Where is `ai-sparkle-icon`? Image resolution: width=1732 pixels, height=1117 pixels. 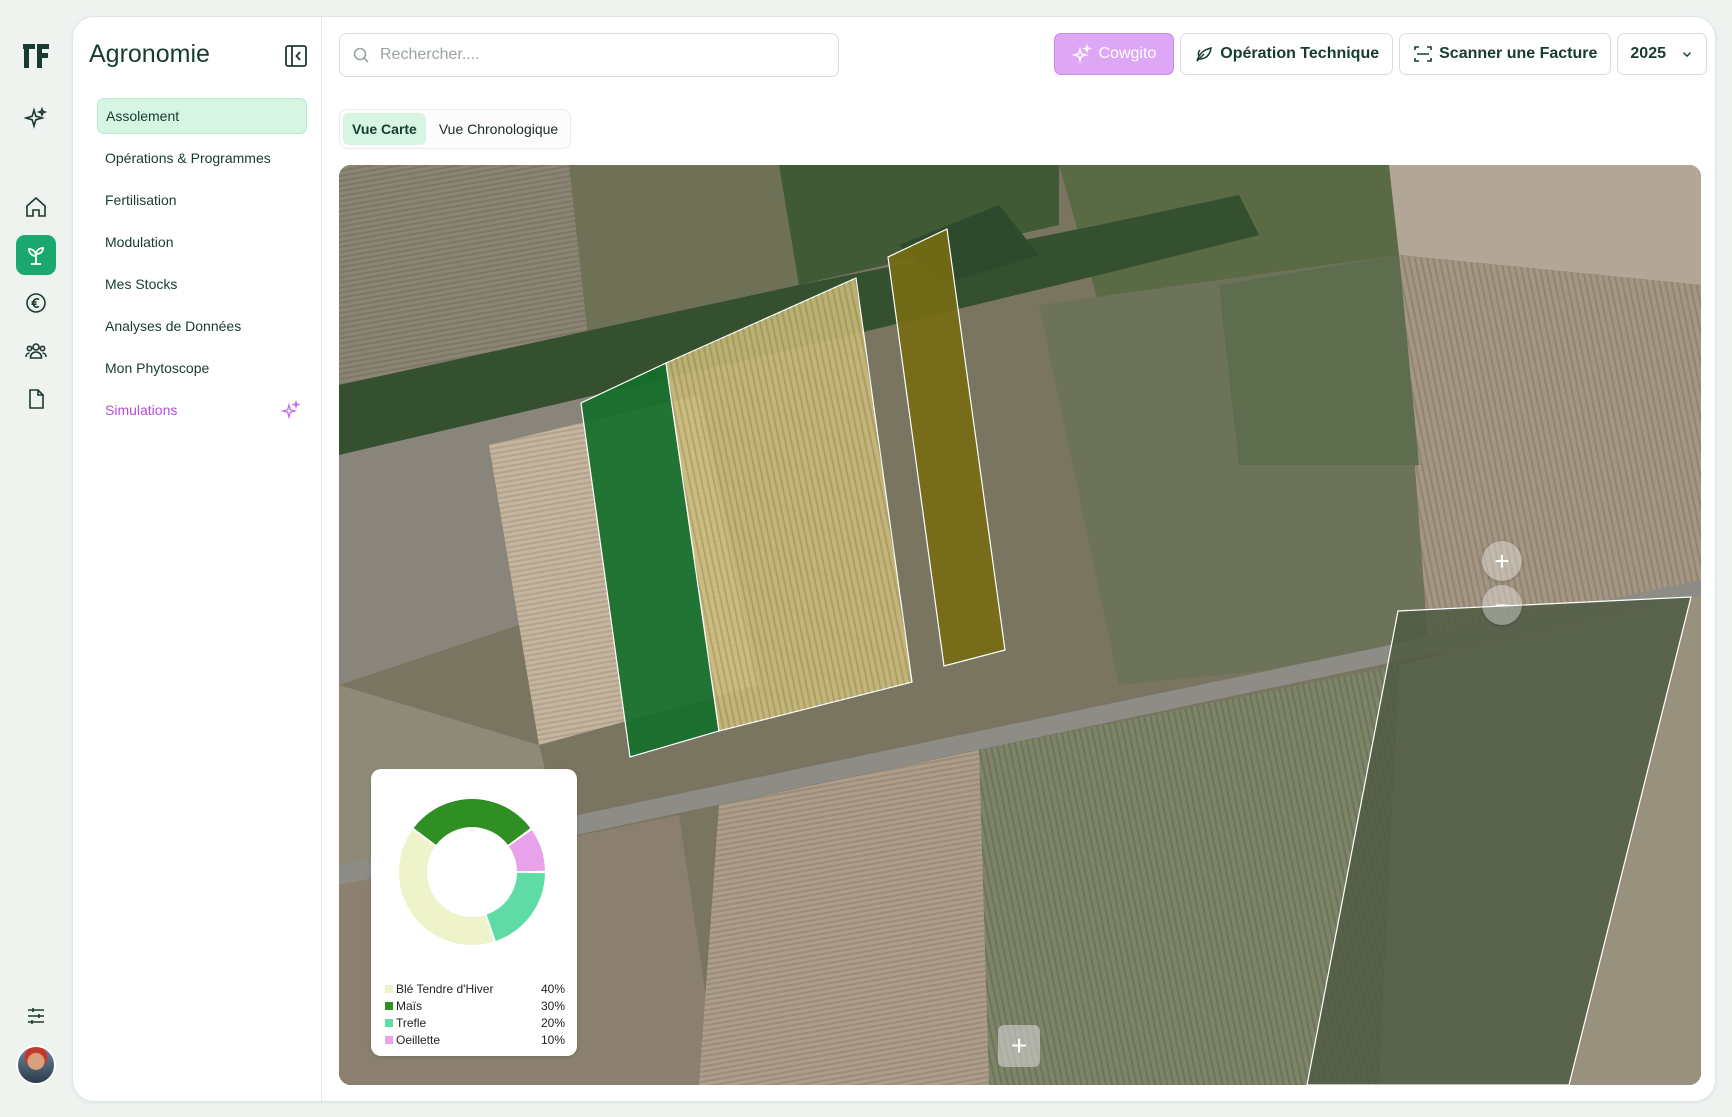 ai-sparkle-icon is located at coordinates (36, 119).